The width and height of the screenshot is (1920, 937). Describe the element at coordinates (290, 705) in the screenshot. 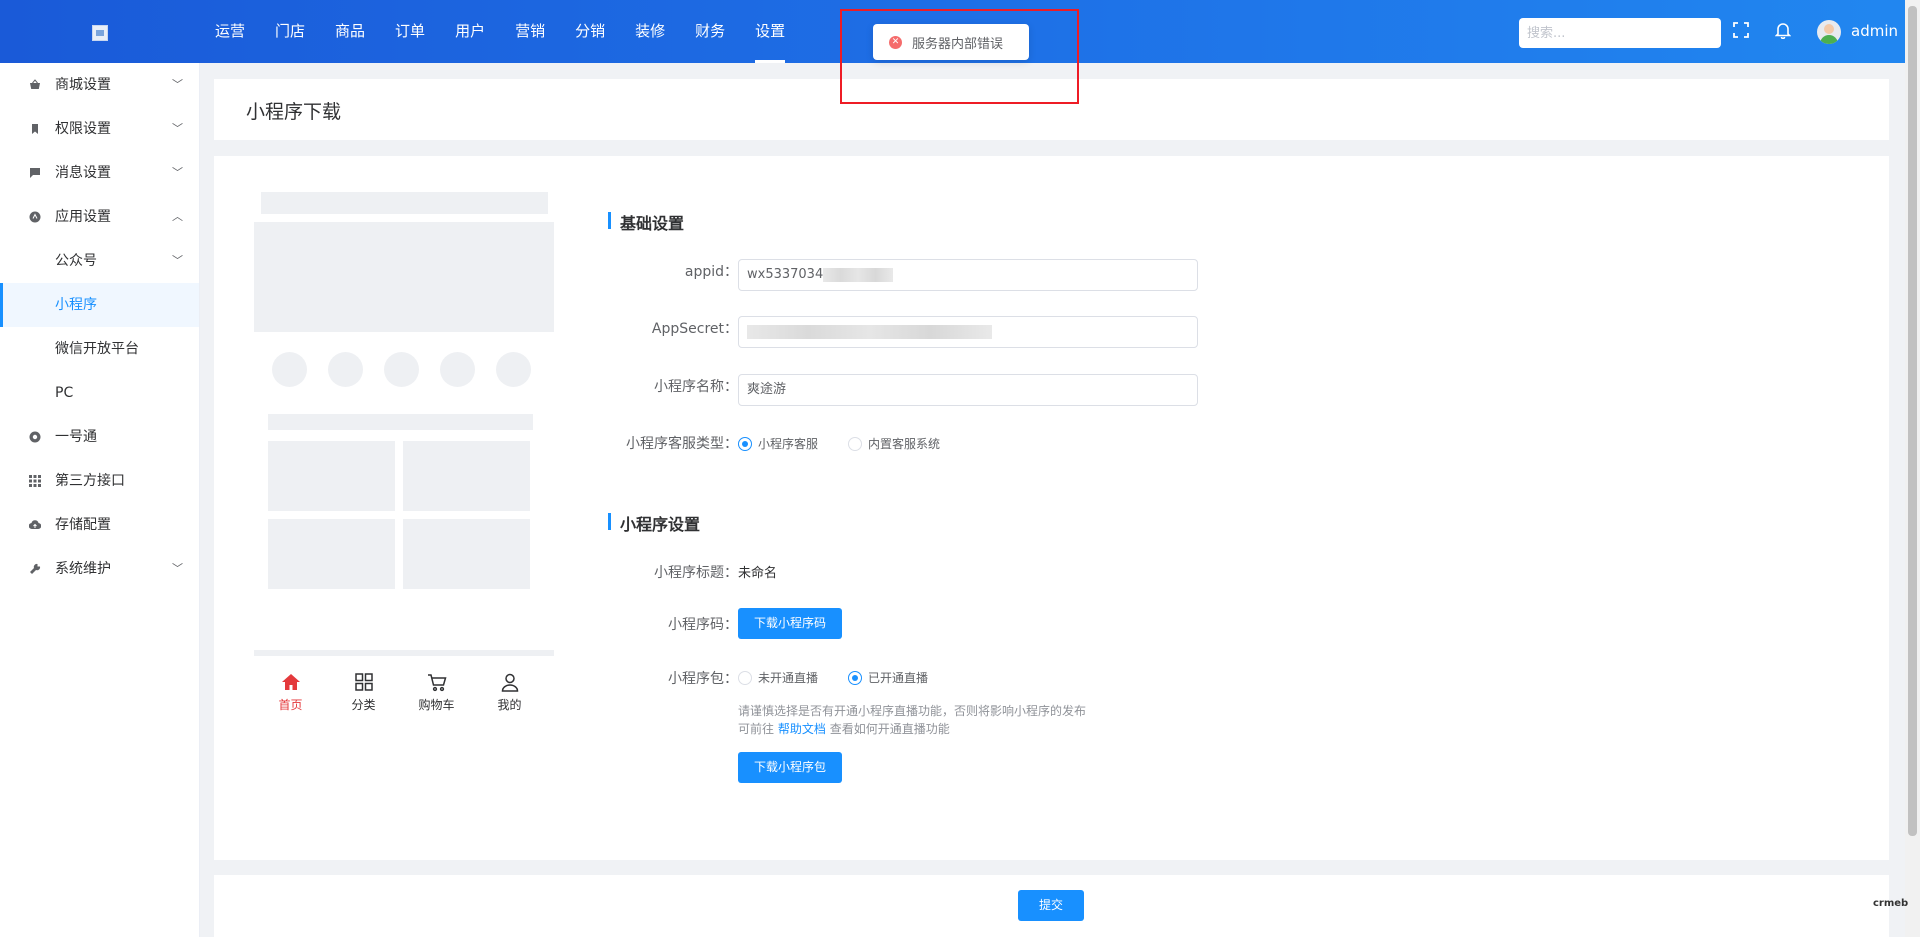

I see `preview-tab-label: 首页` at that location.